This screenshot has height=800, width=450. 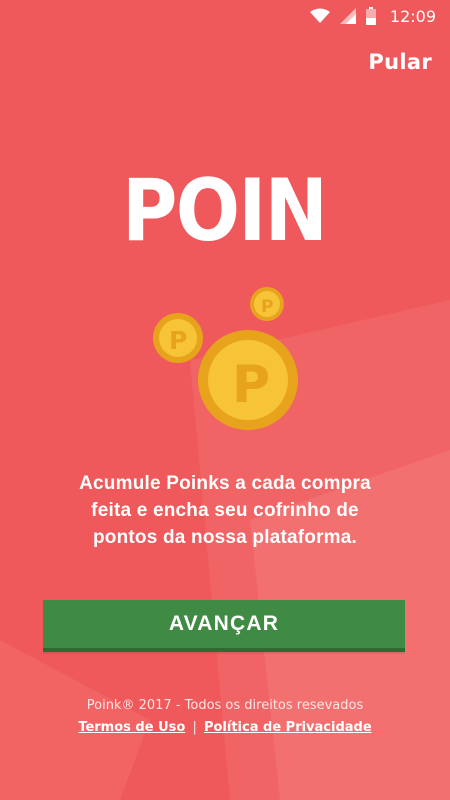 I want to click on privacy-link: Política de Privacidade, so click(x=288, y=727).